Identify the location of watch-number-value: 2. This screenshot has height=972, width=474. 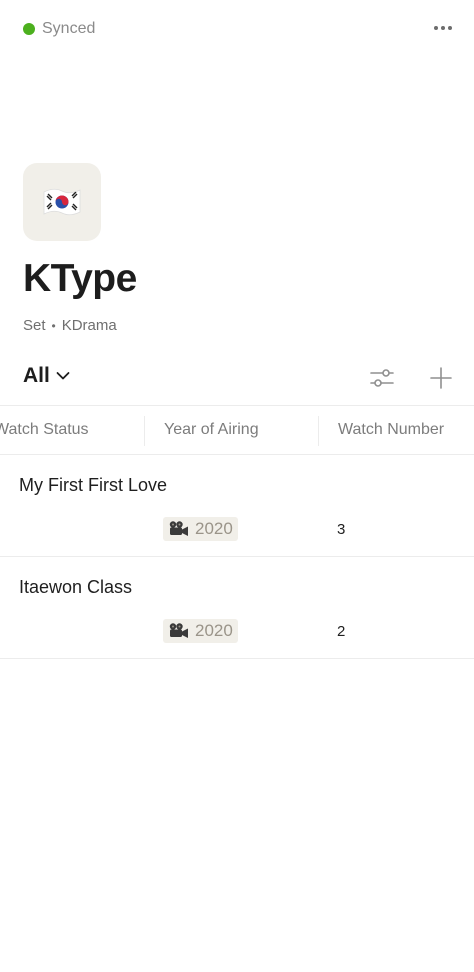
(341, 631).